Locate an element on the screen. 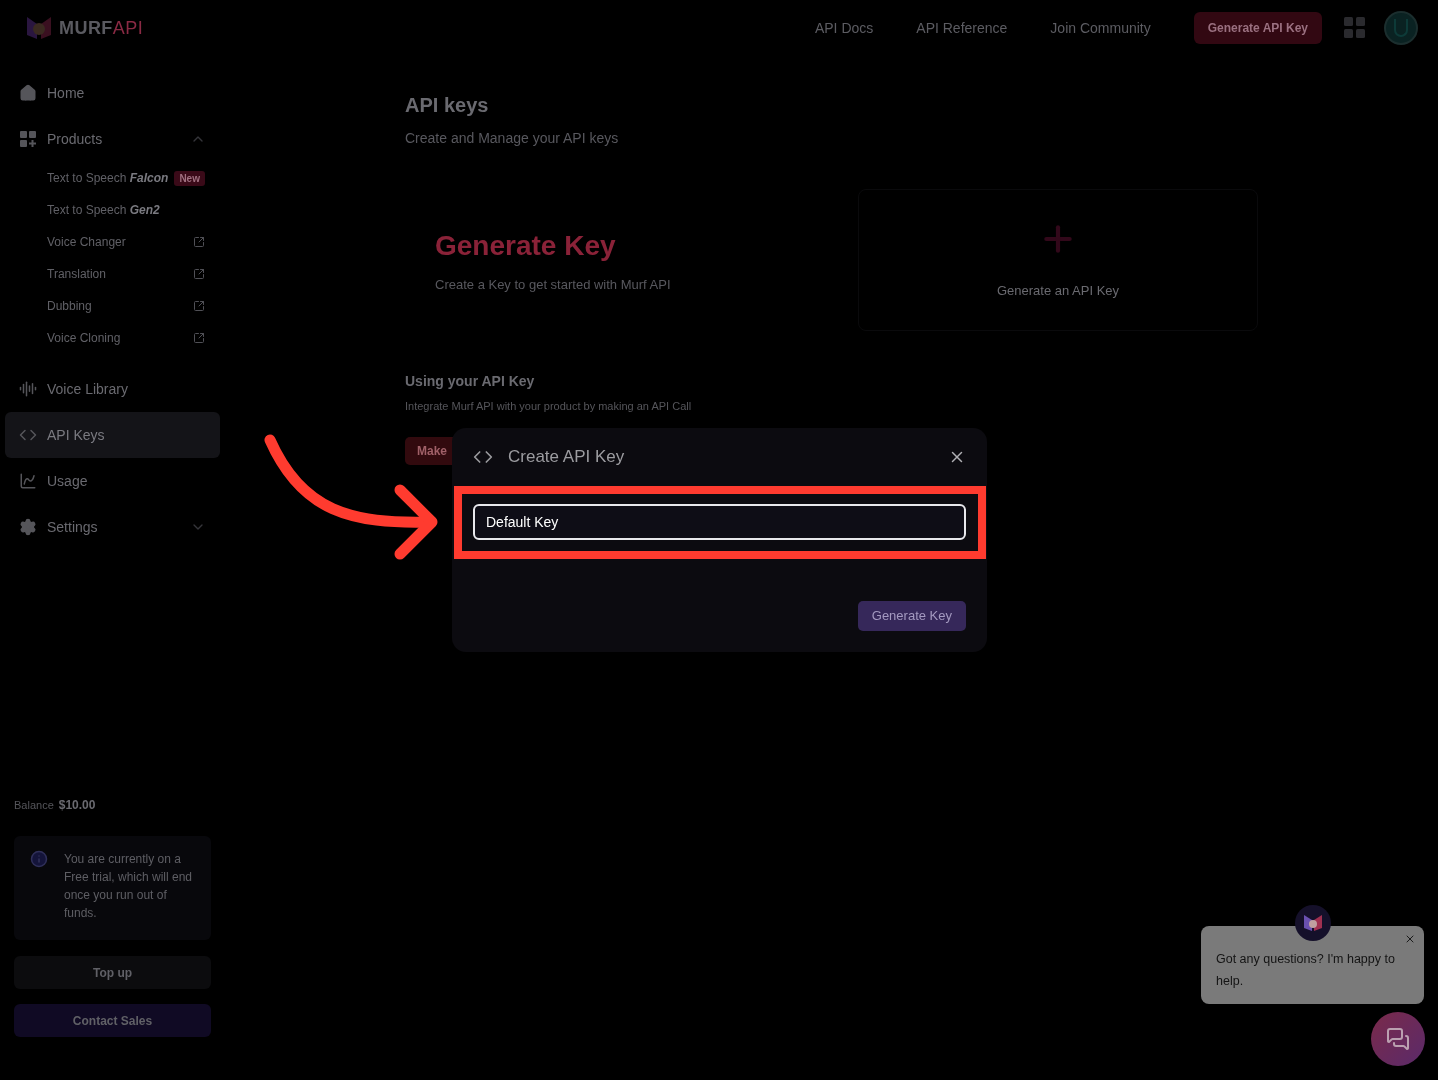  logo-text: MURFAPI is located at coordinates (101, 28).